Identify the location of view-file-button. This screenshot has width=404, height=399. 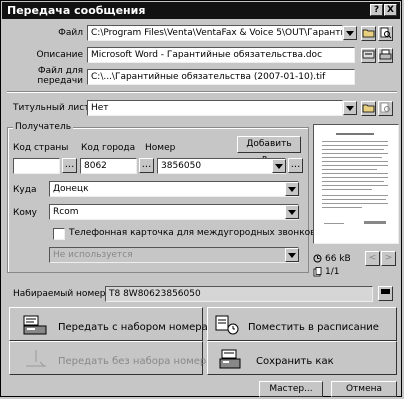
(385, 33).